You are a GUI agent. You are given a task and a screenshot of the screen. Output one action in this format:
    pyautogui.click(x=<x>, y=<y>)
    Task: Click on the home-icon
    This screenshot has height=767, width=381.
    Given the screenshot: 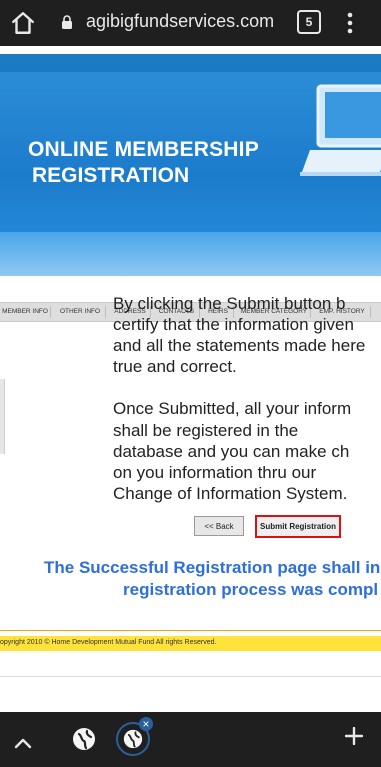 What is the action you would take?
    pyautogui.click(x=23, y=23)
    